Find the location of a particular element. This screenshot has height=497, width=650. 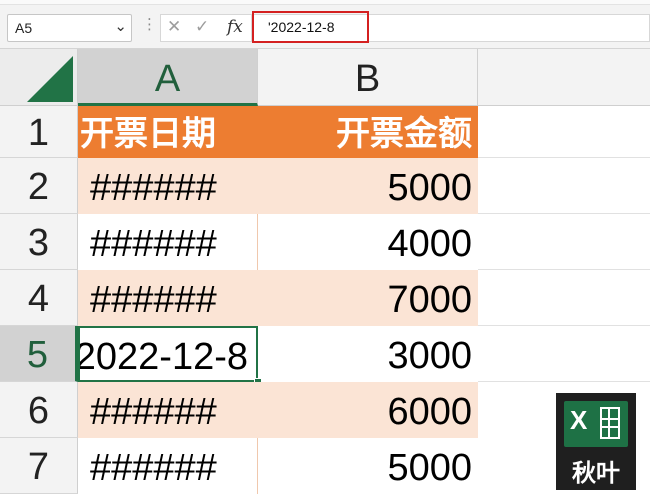

cell-a2: ###### is located at coordinates (168, 186).